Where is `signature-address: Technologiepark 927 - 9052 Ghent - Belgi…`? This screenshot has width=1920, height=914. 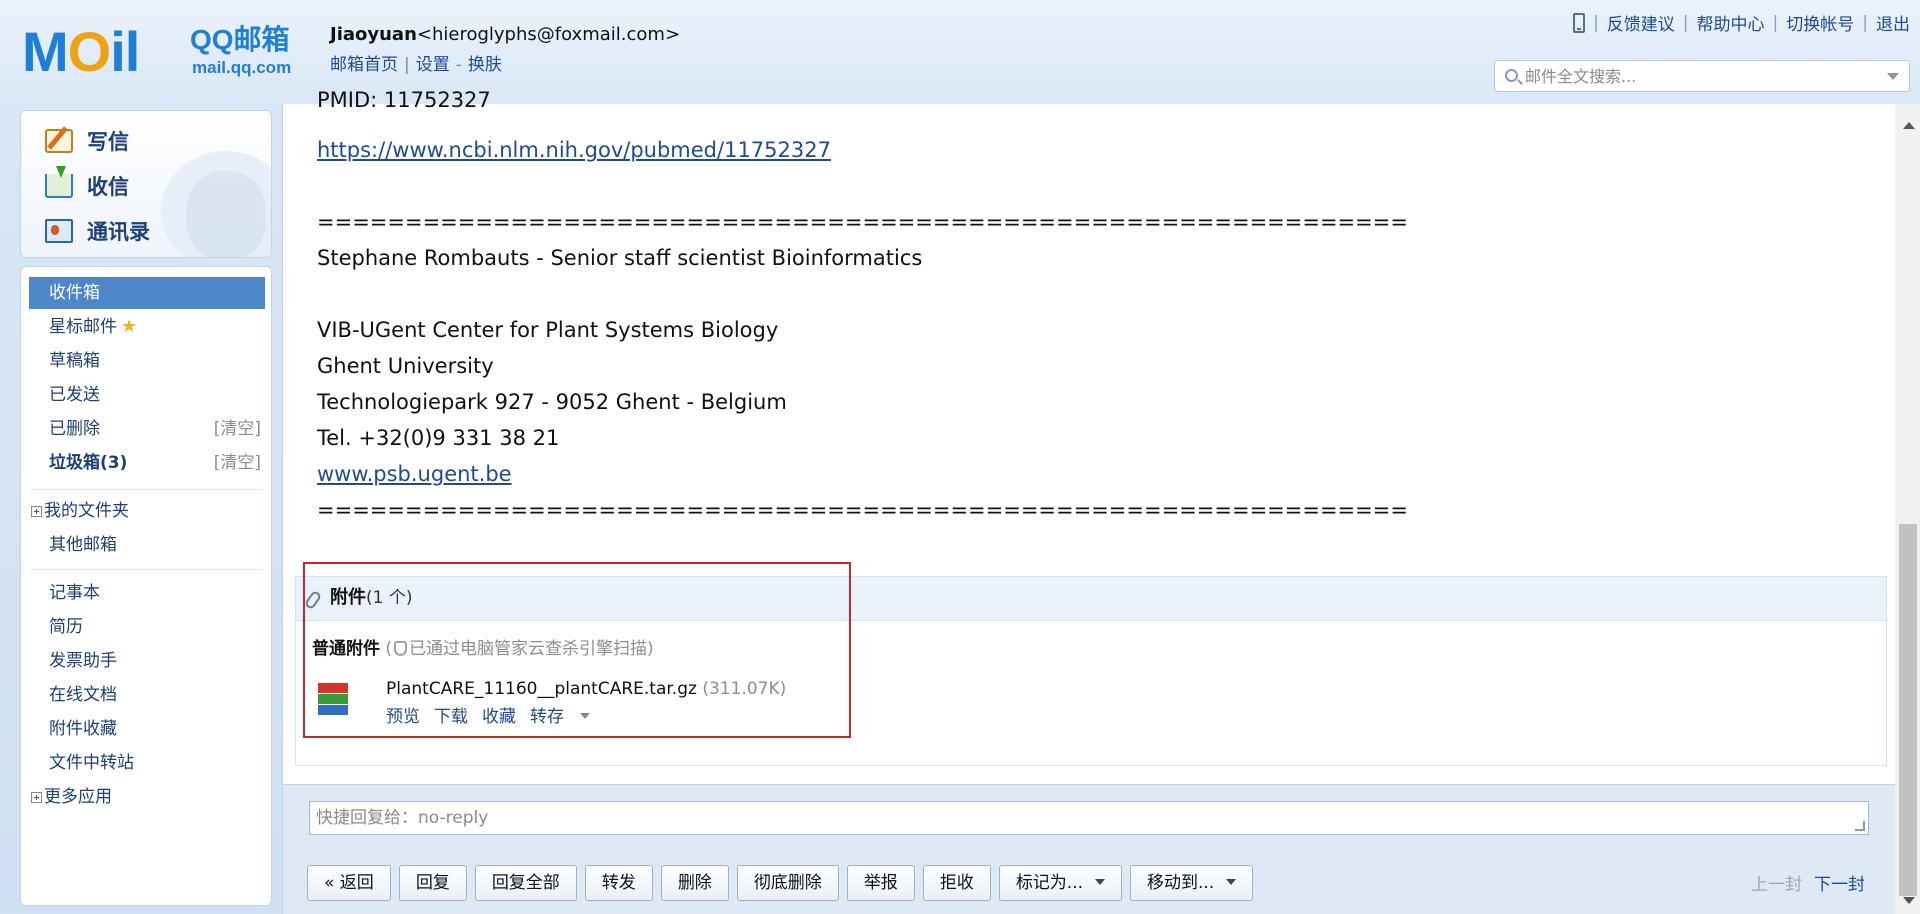
signature-address: Technologiepark 927 - 9052 Ghent - Belgi… is located at coordinates (552, 402).